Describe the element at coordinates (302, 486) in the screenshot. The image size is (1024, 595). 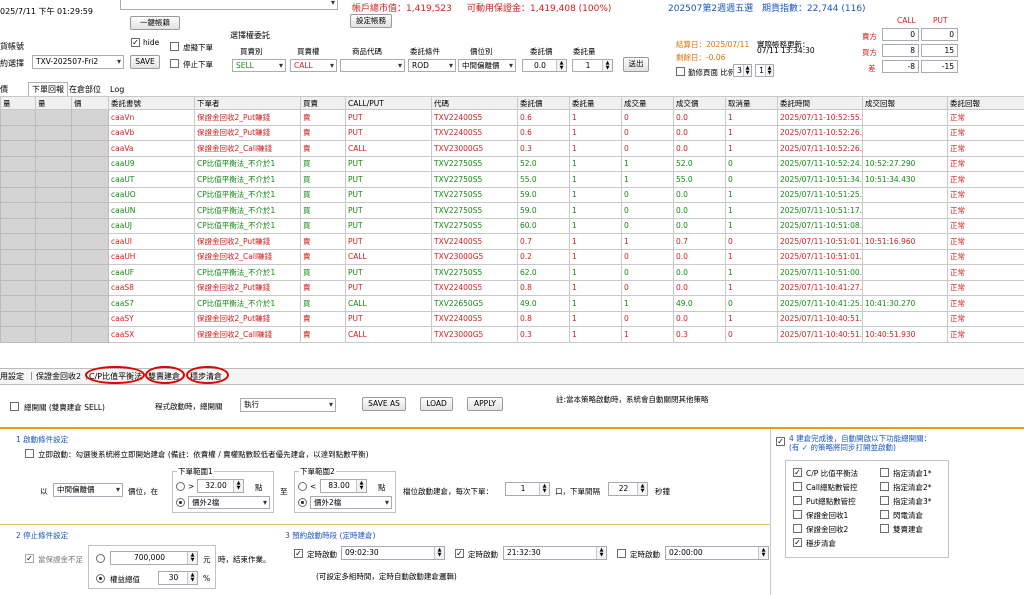
I see `range2-radio-lt` at that location.